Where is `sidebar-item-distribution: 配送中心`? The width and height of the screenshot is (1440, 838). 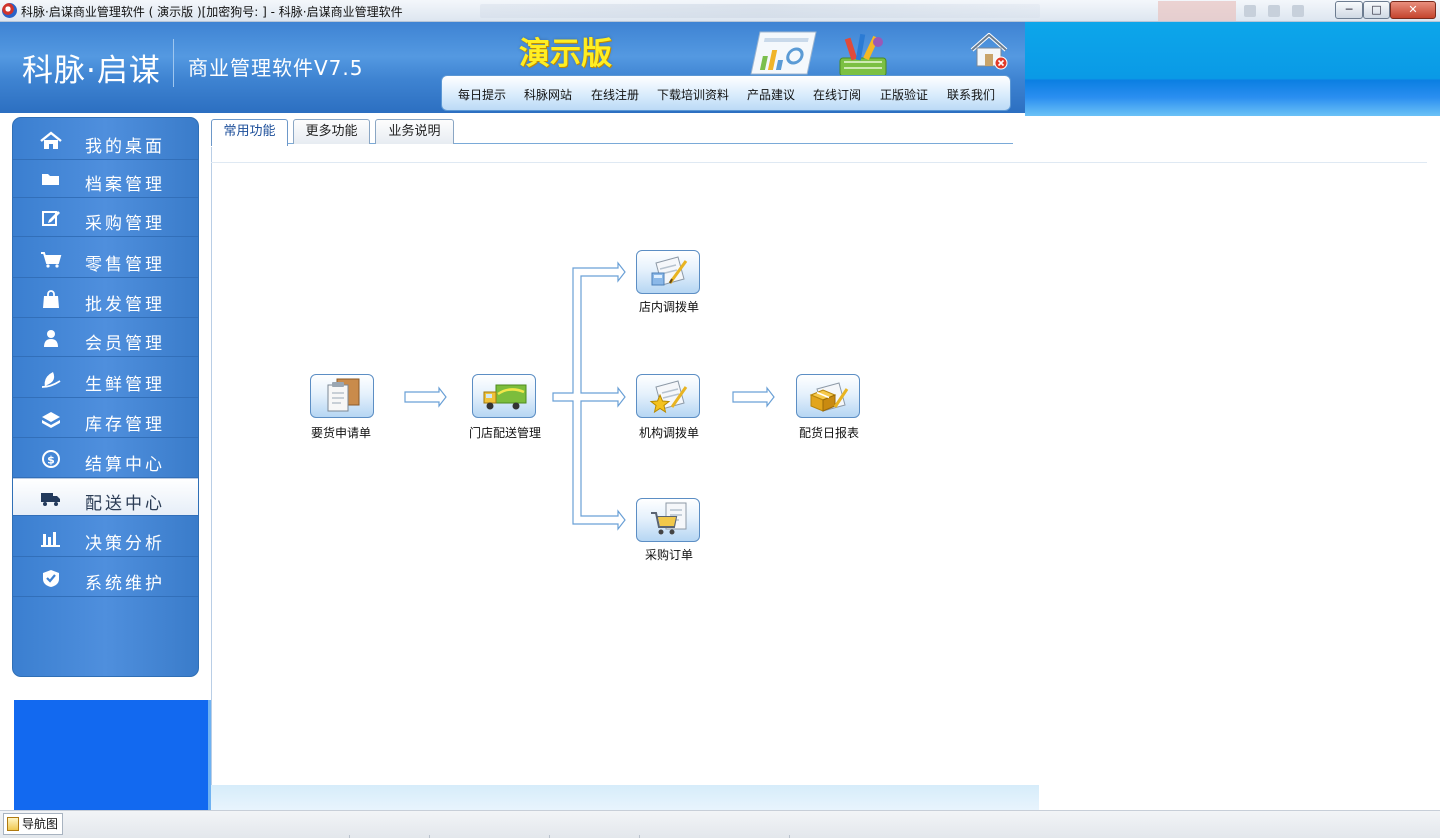
sidebar-item-distribution: 配送中心 is located at coordinates (105, 497).